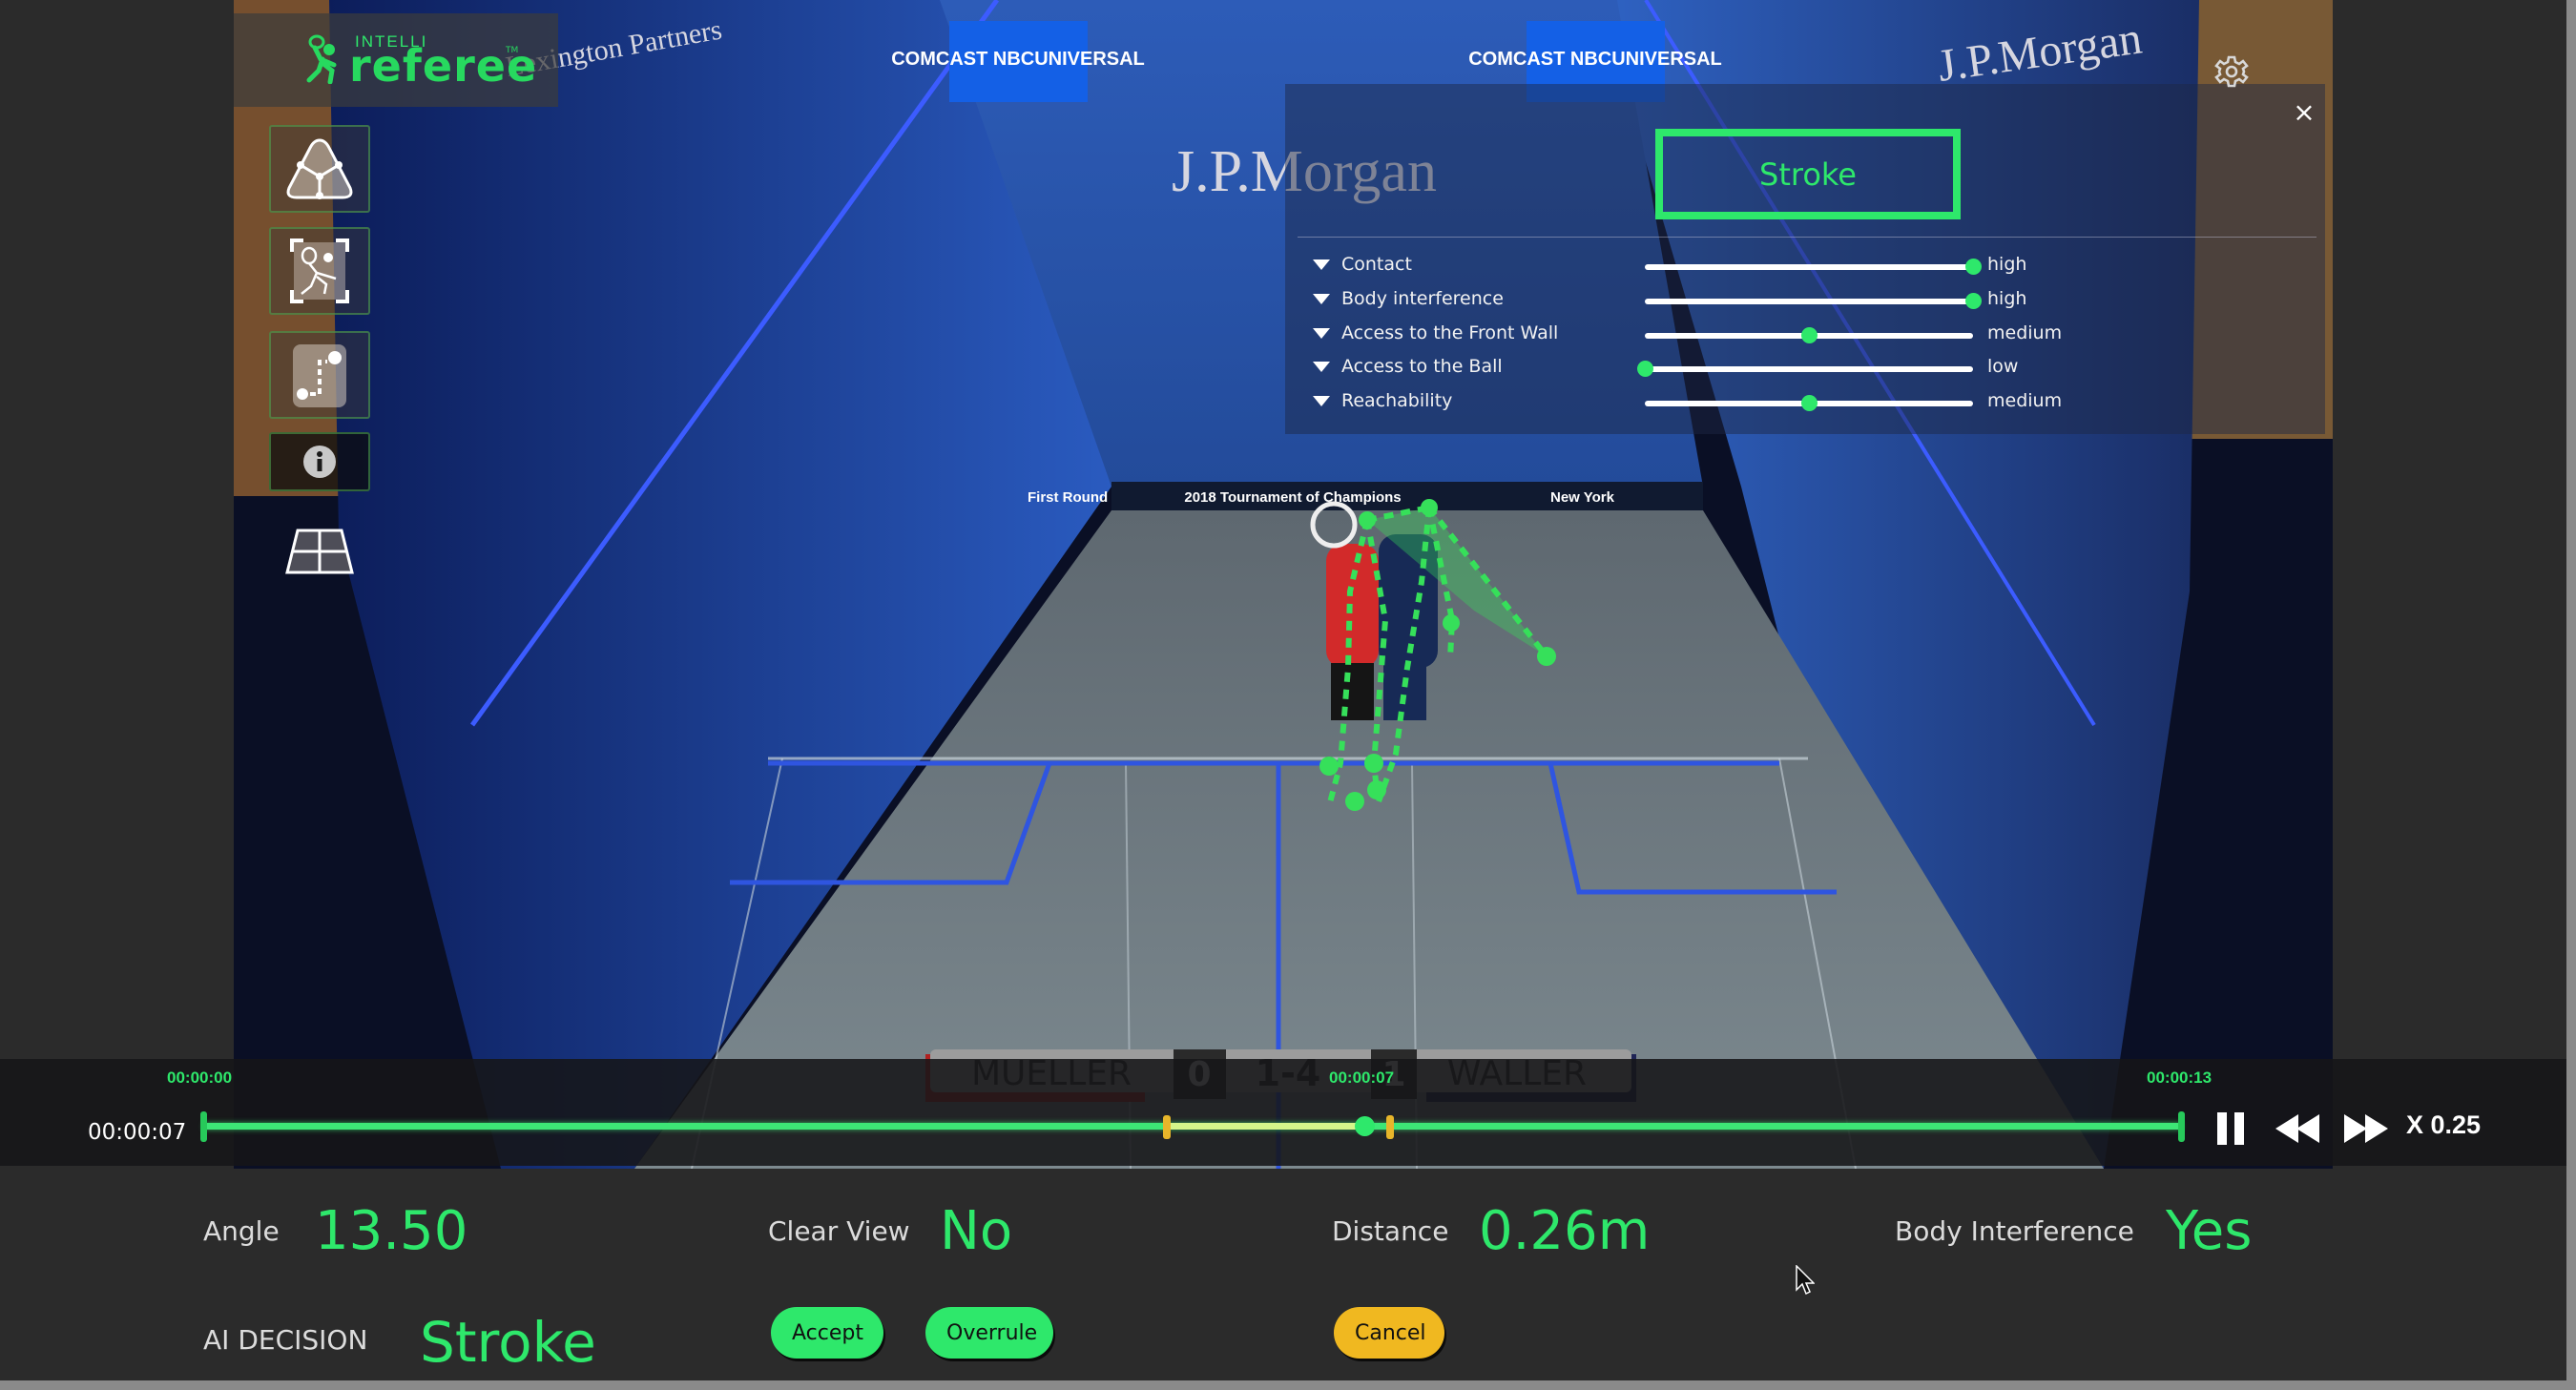  What do you see at coordinates (1450, 332) in the screenshot?
I see `criterion-label: Access to the Front Wall` at bounding box center [1450, 332].